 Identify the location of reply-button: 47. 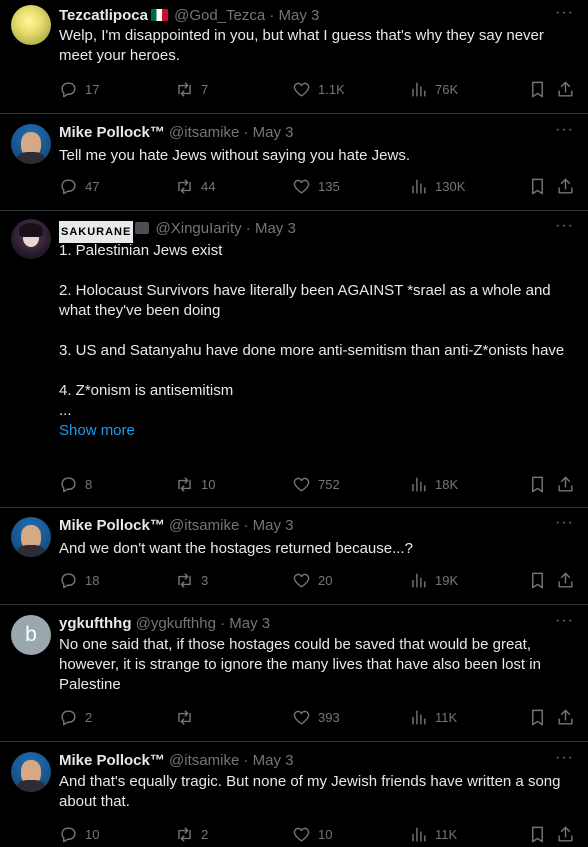
(79, 186).